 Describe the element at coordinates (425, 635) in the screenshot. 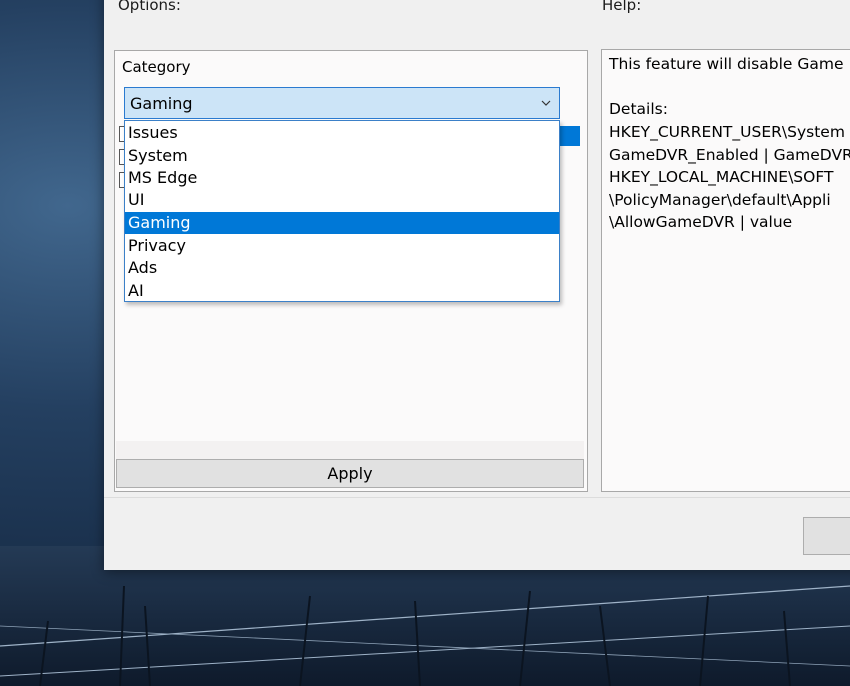

I see `wallpaper-grass` at that location.